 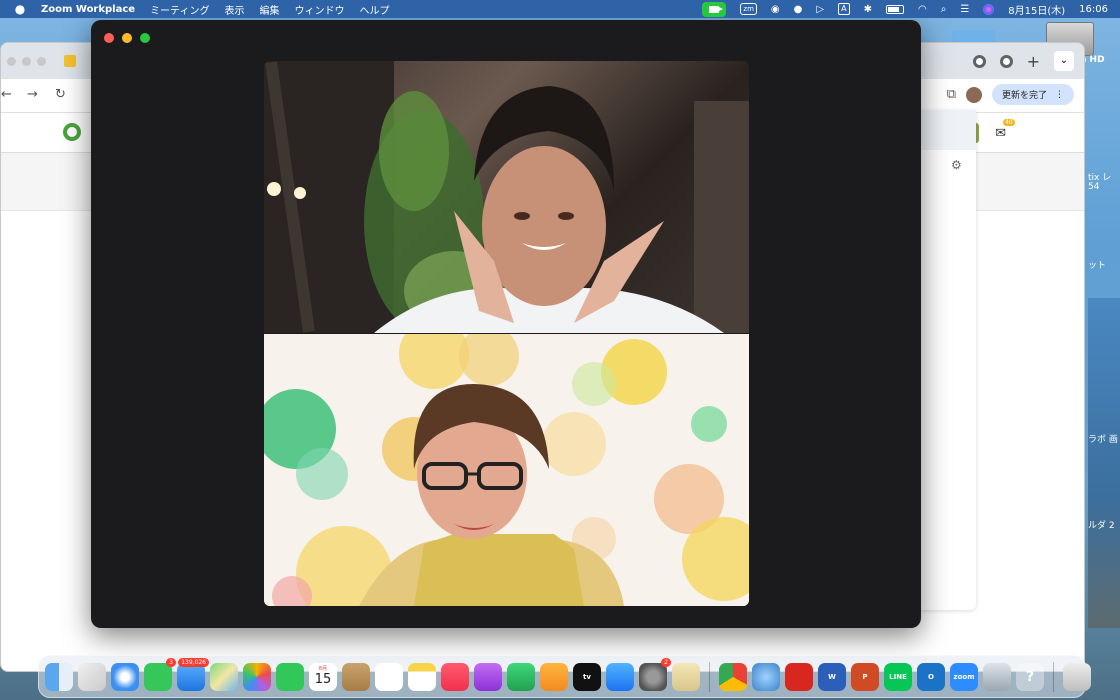 What do you see at coordinates (775, 9) in the screenshot?
I see `screen-record-icon: ◉` at bounding box center [775, 9].